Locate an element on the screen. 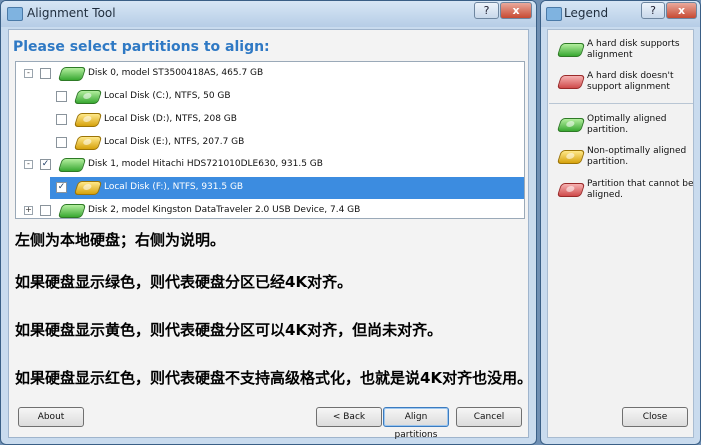  page-heading: Please select partitions to align: is located at coordinates (141, 47).